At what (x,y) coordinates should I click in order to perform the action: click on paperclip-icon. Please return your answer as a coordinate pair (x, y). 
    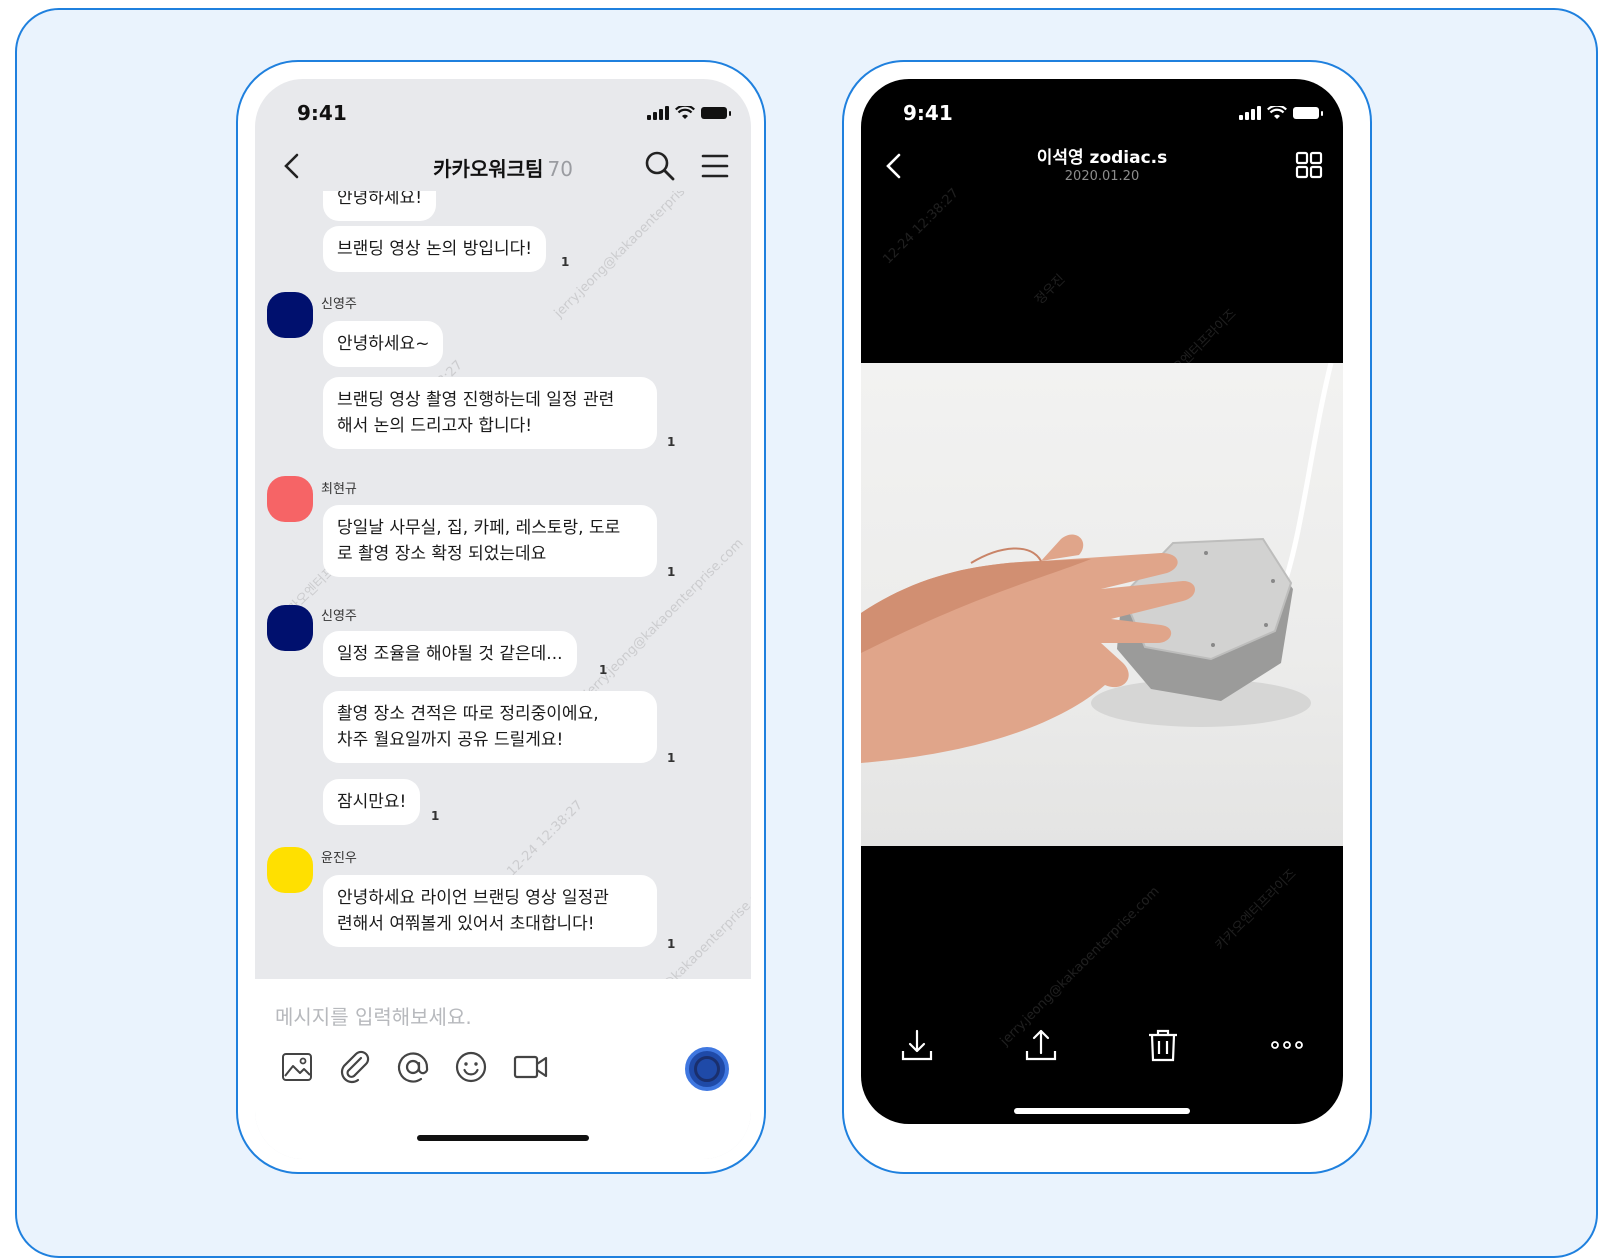
    Looking at the image, I should click on (355, 1067).